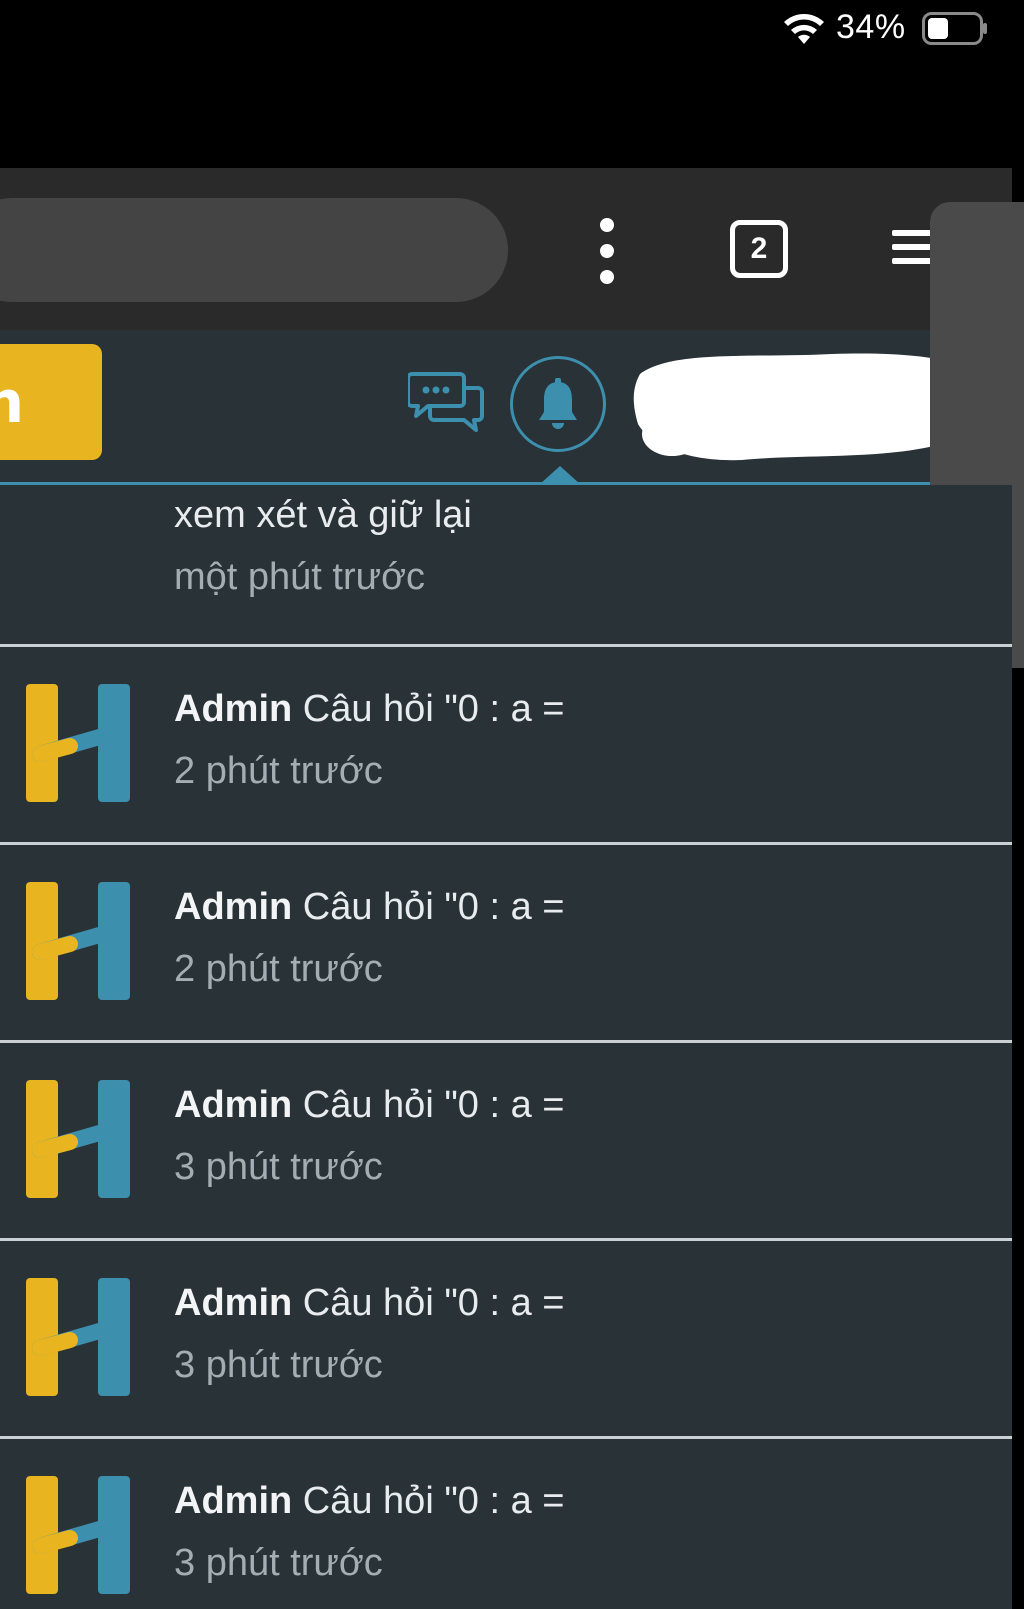 This screenshot has width=1024, height=1609. Describe the element at coordinates (607, 251) in the screenshot. I see `more-vertical-icon` at that location.